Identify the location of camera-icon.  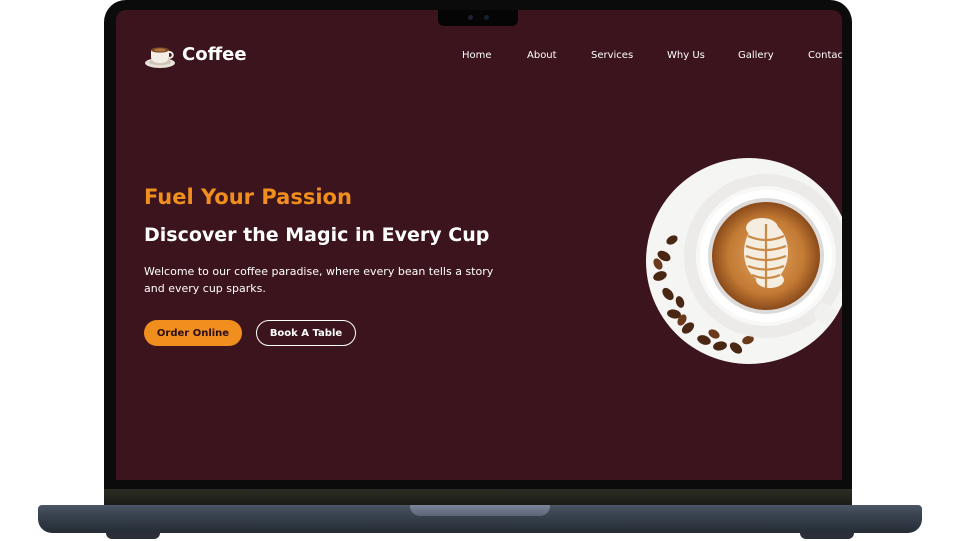
(470, 17).